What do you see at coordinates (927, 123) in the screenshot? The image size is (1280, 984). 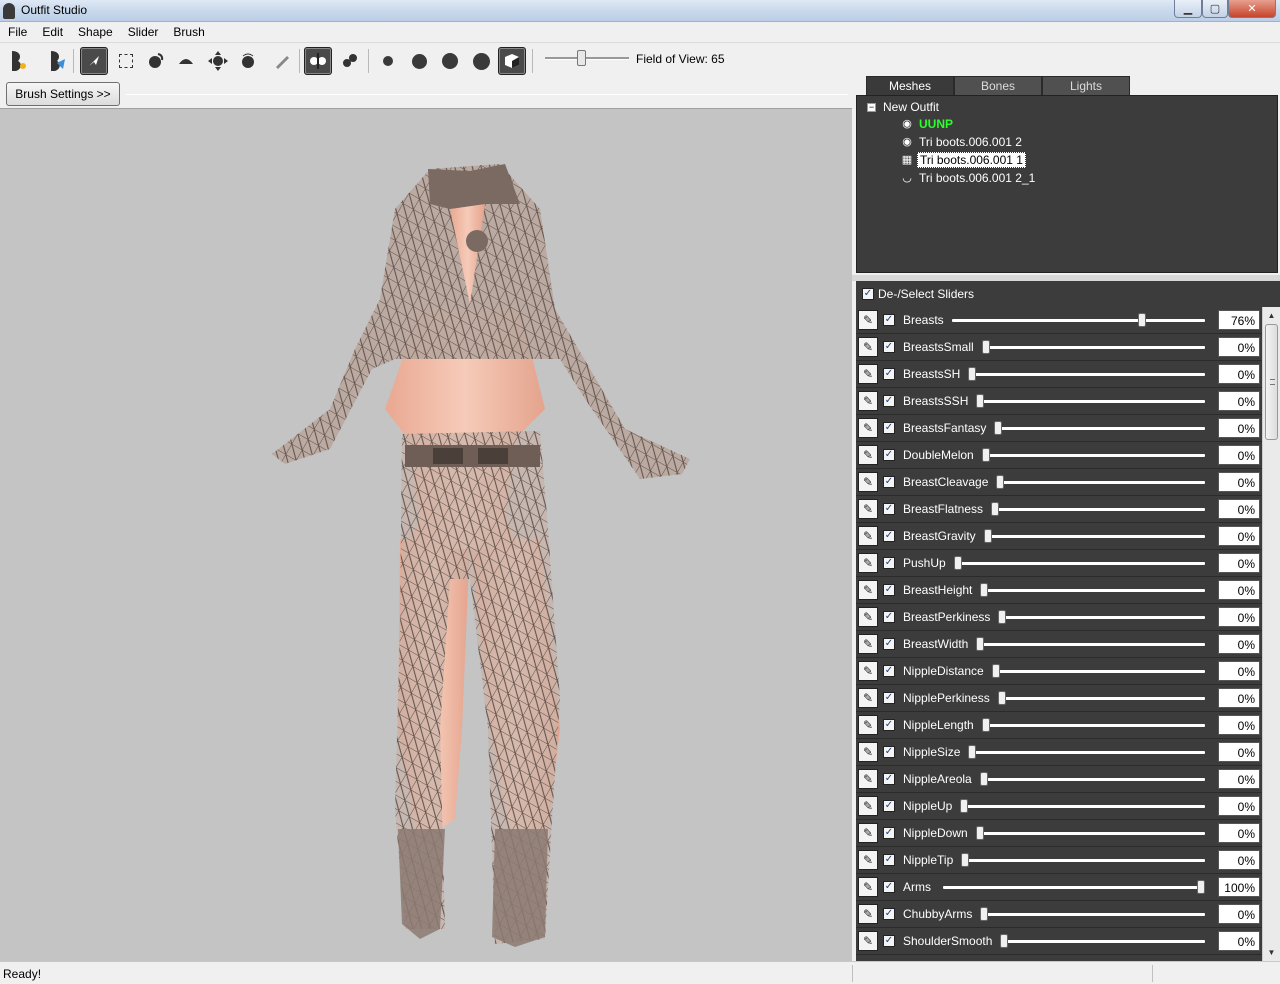 I see `tree-item-uunp: ◉ UUNP` at bounding box center [927, 123].